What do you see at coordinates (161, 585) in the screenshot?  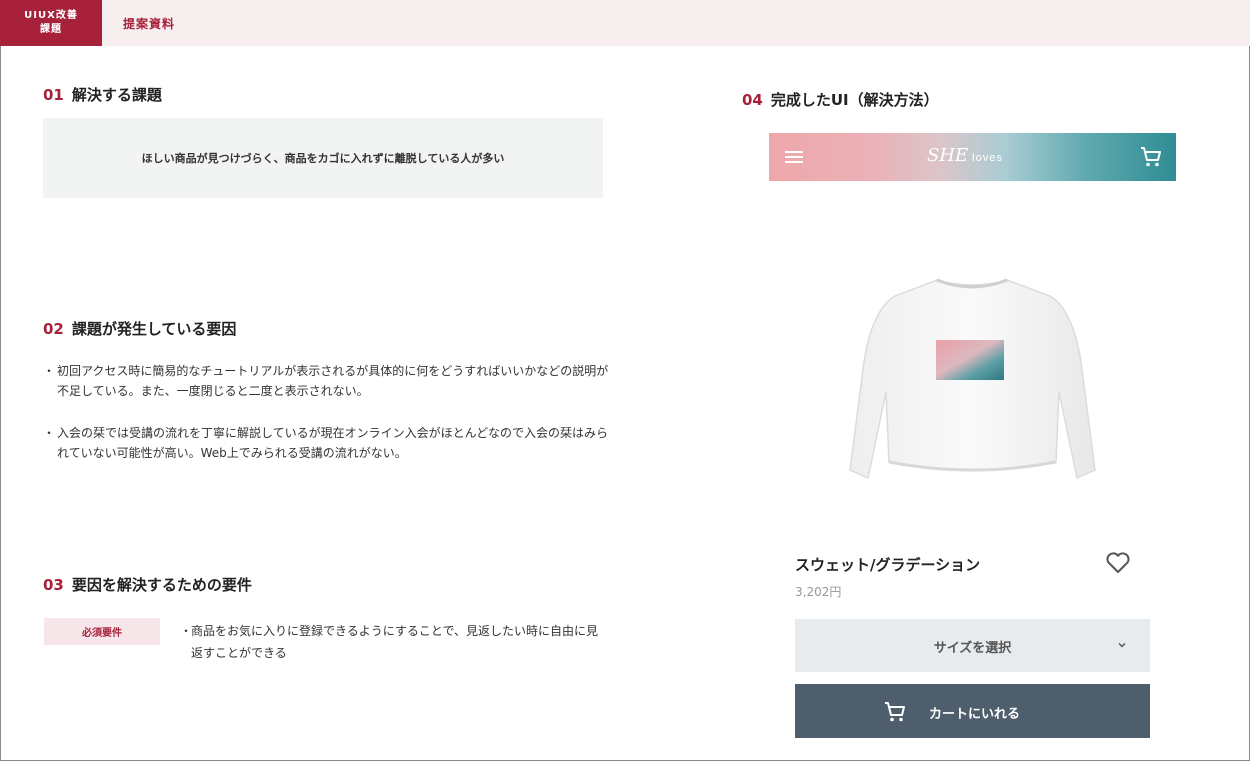 I see `section-title: 要因を解決するための要件` at bounding box center [161, 585].